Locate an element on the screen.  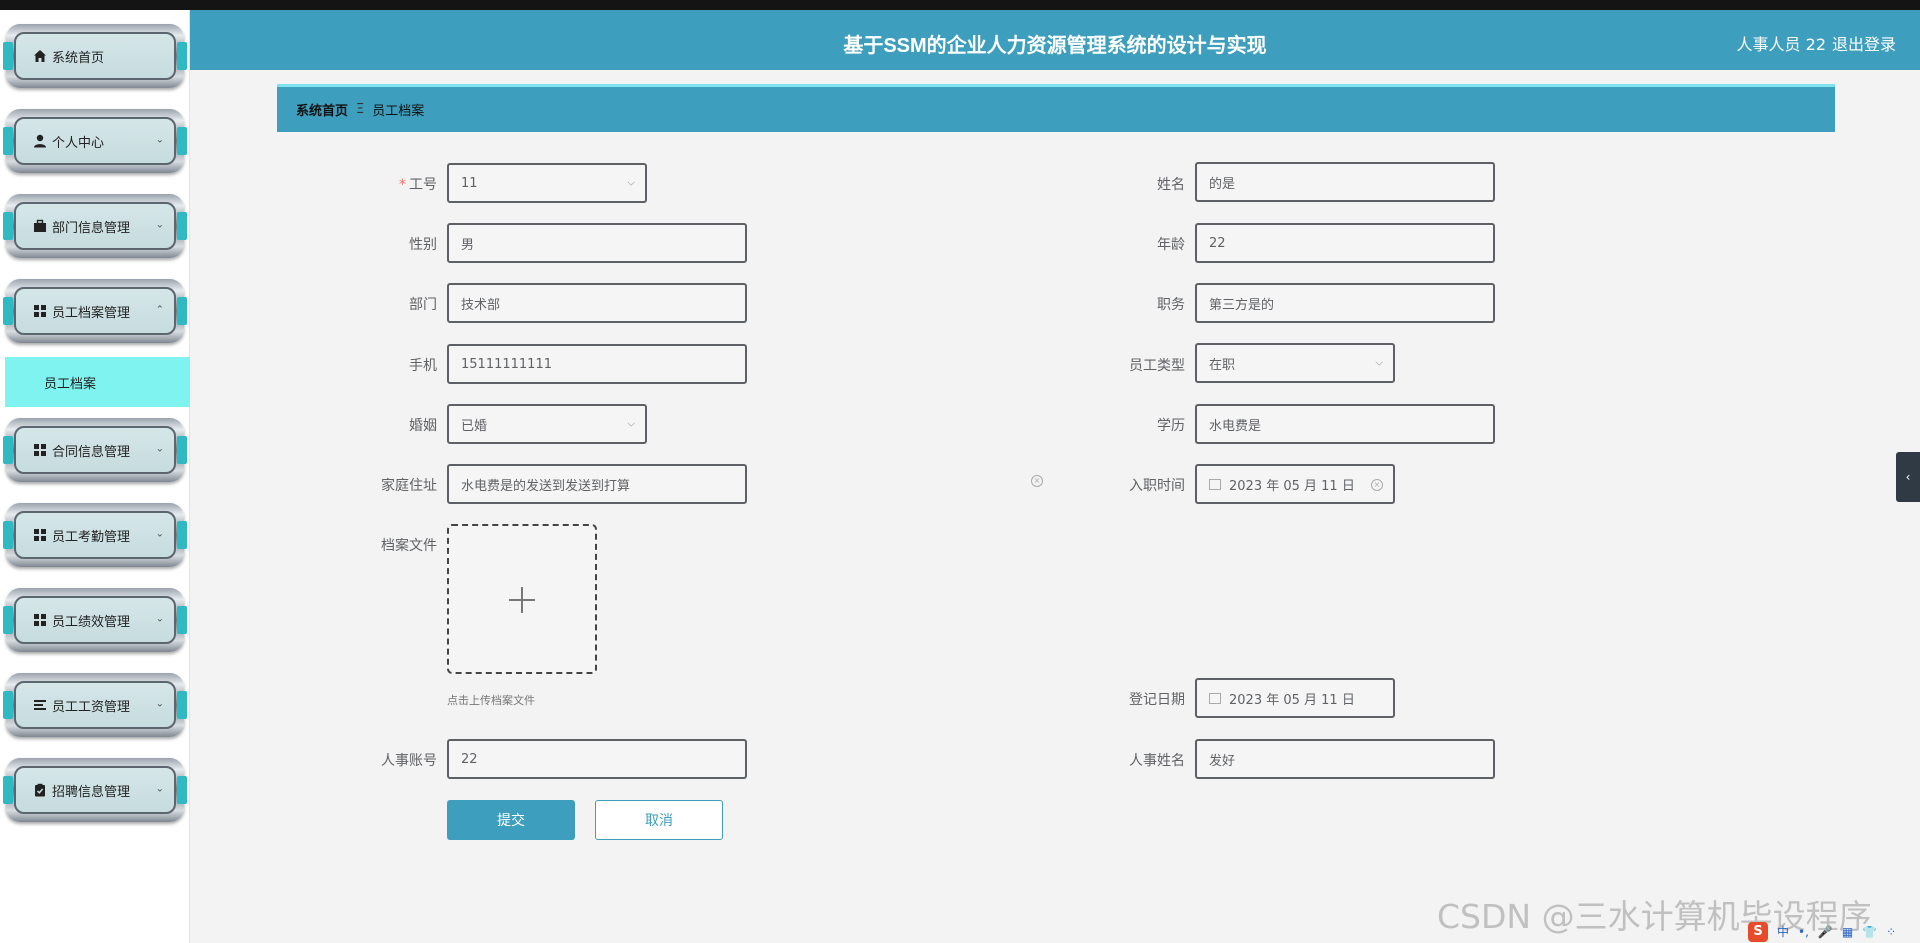
address-label: 家庭住址 is located at coordinates (409, 486).